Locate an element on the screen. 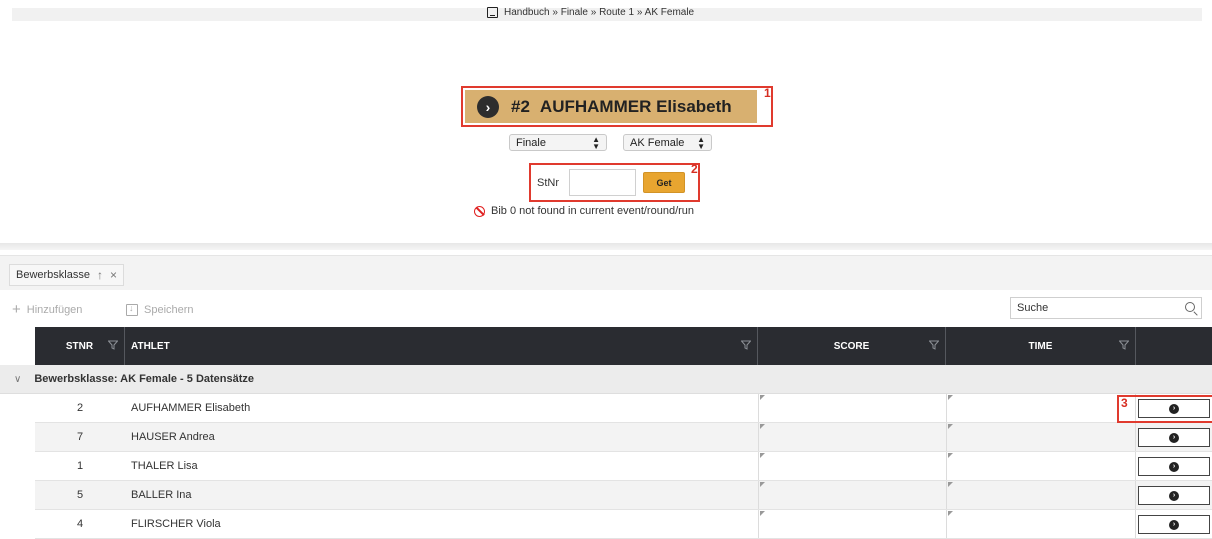 This screenshot has height=539, width=1212. stnr-input is located at coordinates (602, 182).